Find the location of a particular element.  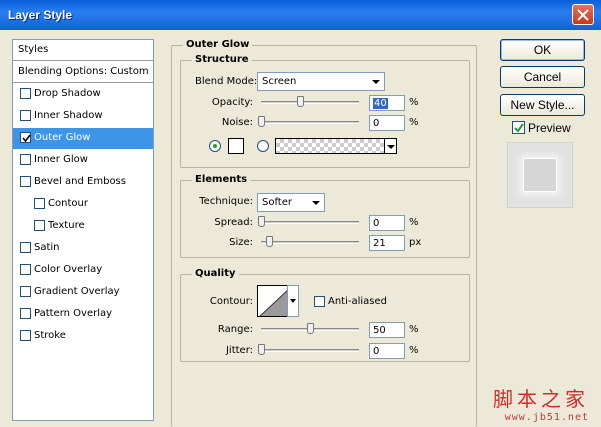

jitter-unit: % is located at coordinates (414, 350).